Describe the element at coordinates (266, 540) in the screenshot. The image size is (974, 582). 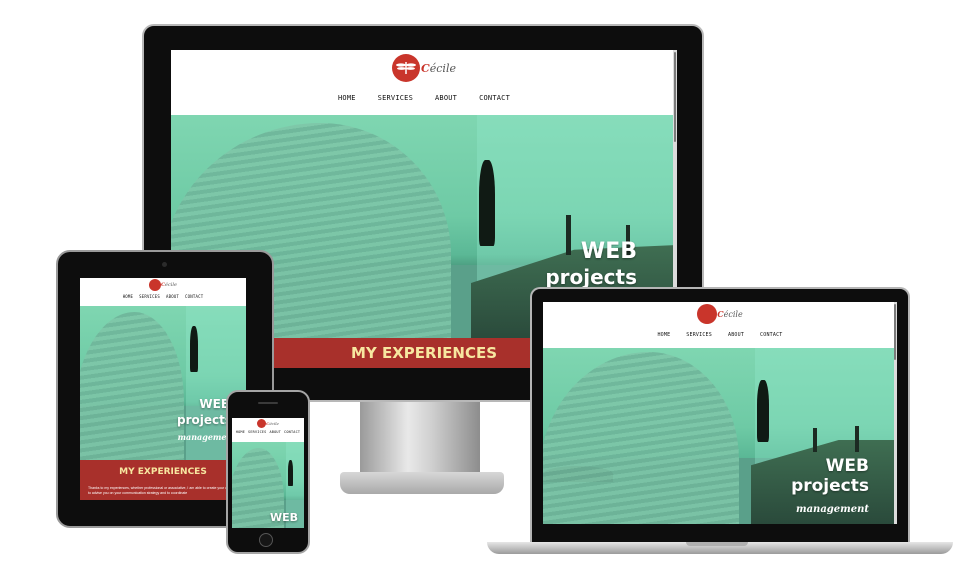
I see `home-button-icon` at that location.